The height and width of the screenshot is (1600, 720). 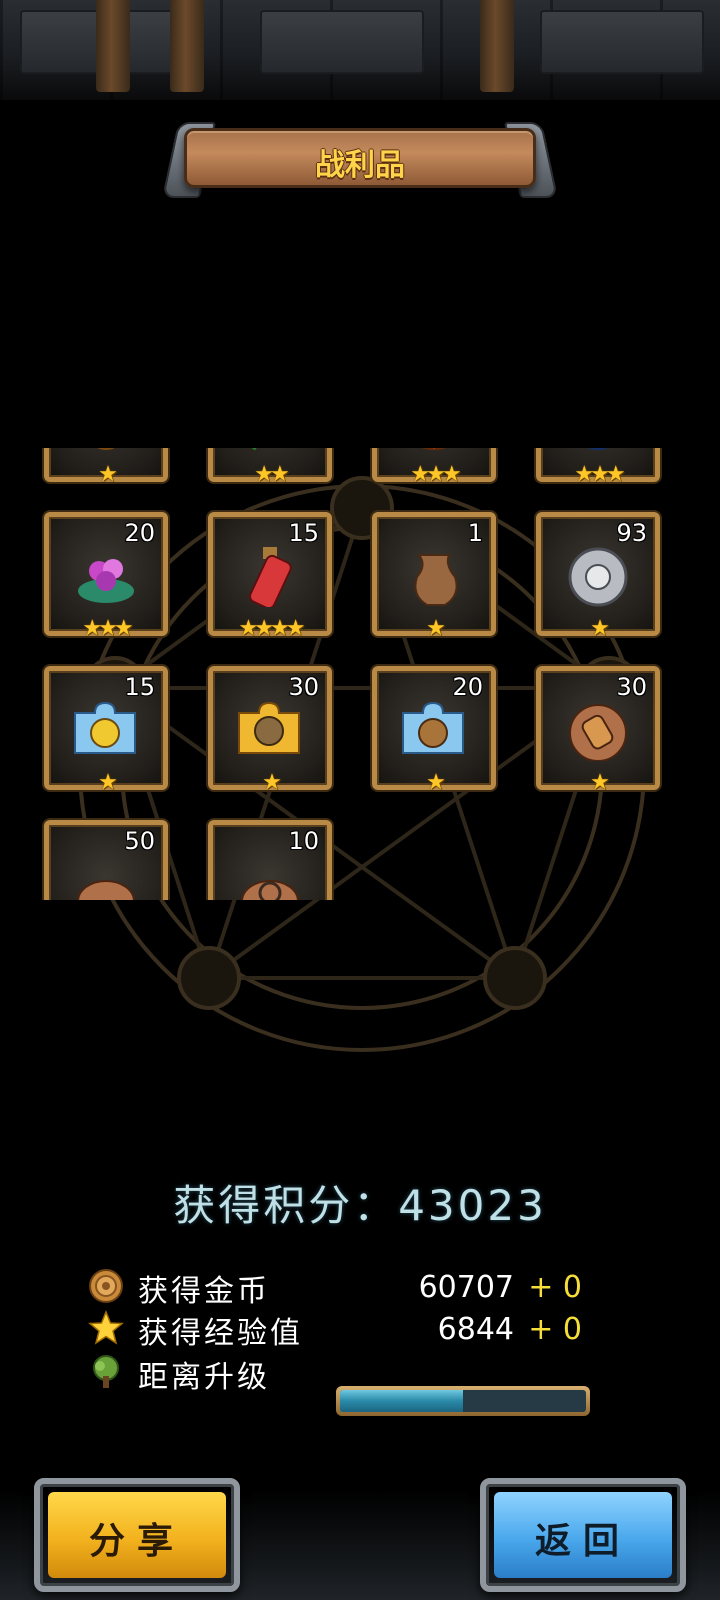 I want to click on purple-flower-icon, so click(x=106, y=581).